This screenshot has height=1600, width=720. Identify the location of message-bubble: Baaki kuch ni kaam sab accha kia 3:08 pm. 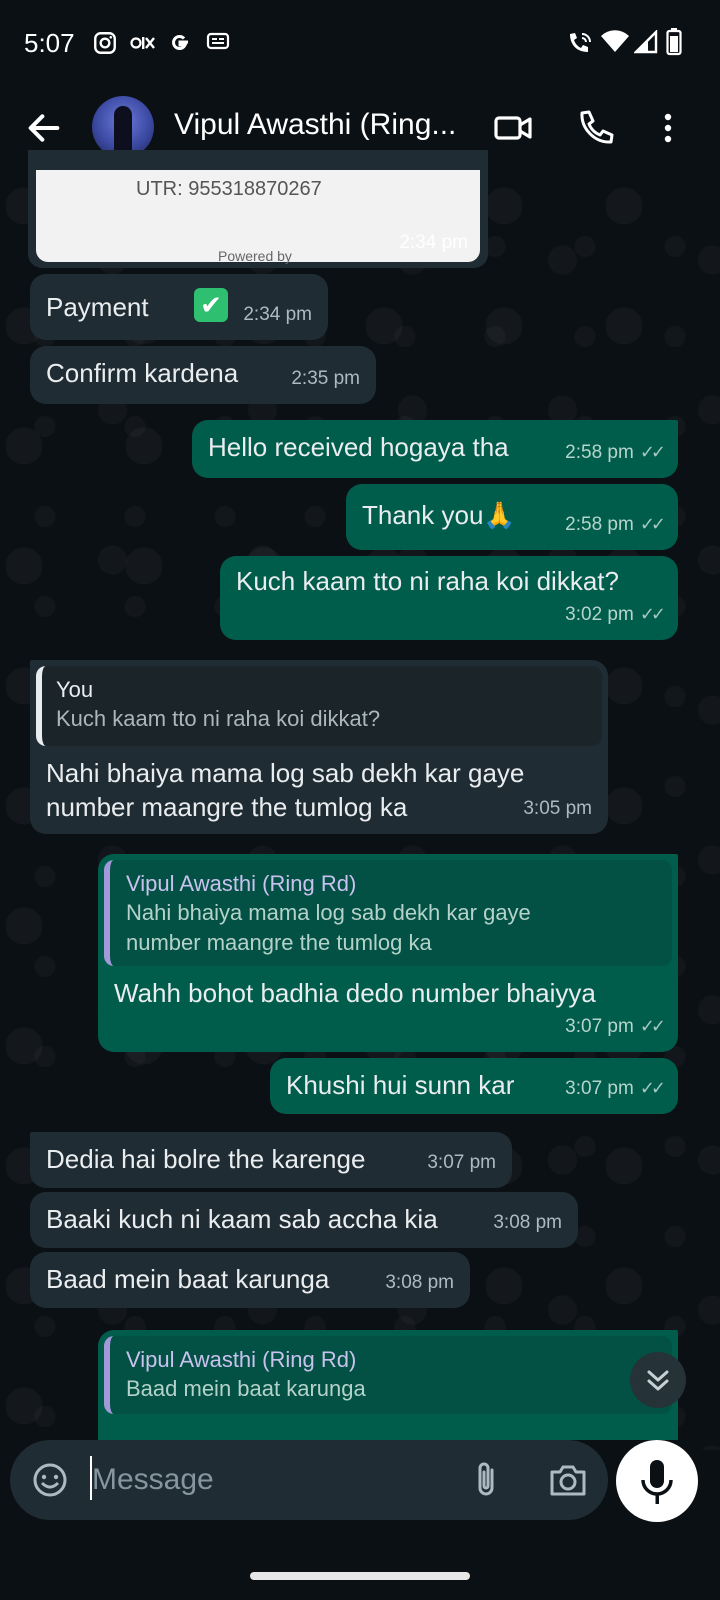
(304, 1220).